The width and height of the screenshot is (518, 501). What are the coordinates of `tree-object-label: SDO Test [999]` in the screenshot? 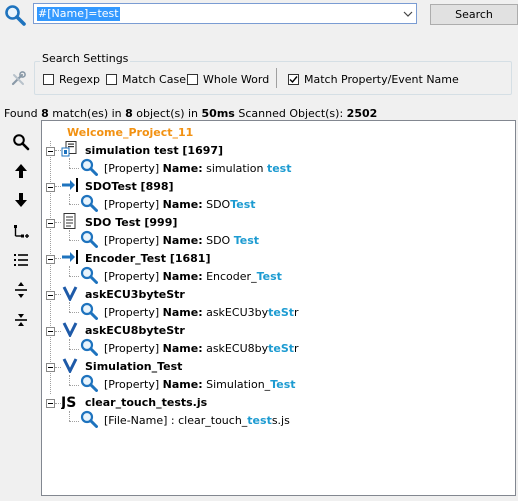 It's located at (131, 222).